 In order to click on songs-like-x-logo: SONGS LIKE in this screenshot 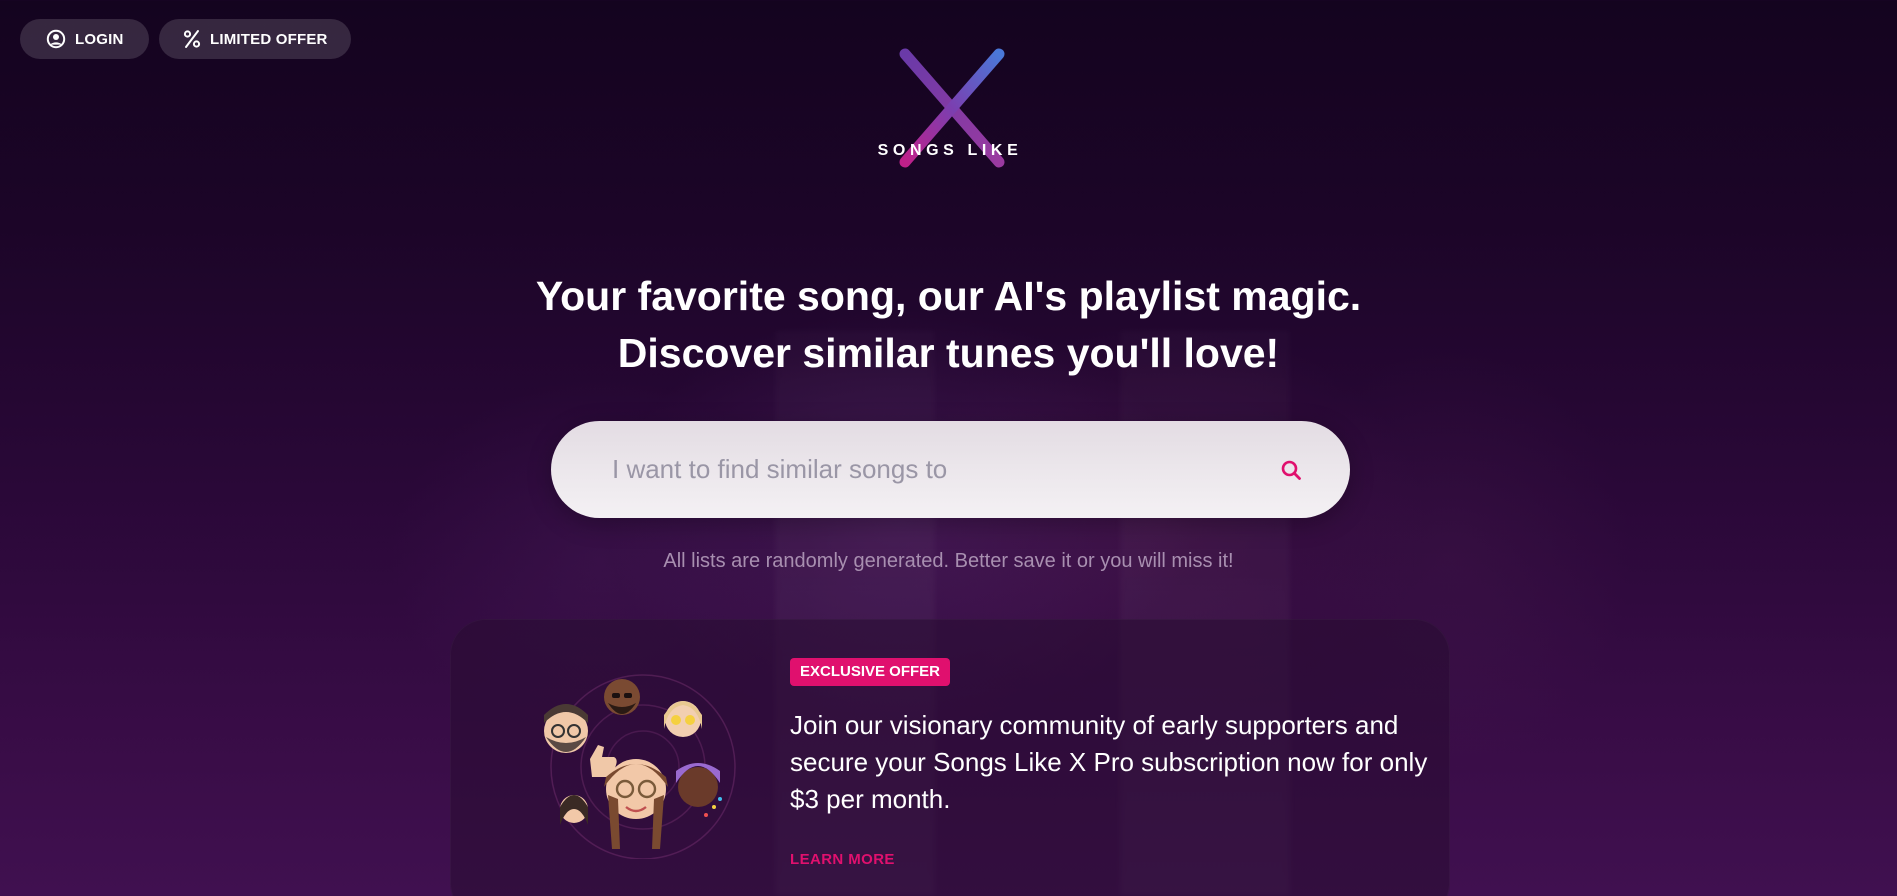, I will do `click(950, 108)`.